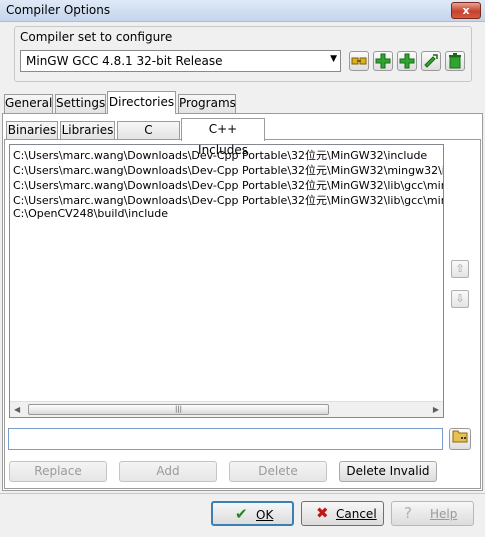  I want to click on subtab-binaries-label: Binaries, so click(32, 130).